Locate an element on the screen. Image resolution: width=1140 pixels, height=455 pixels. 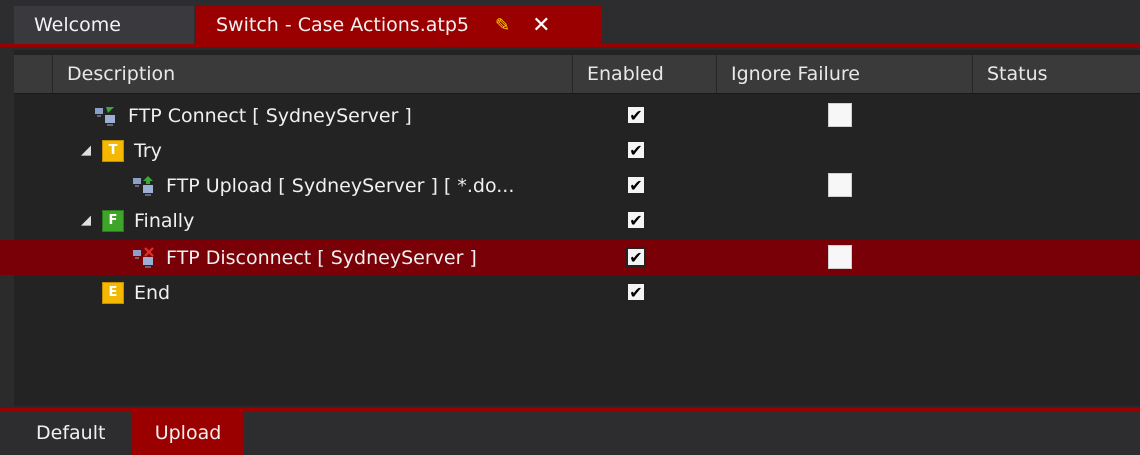
row-description: FTP Connect [ SydneyServer ] is located at coordinates (253, 115).